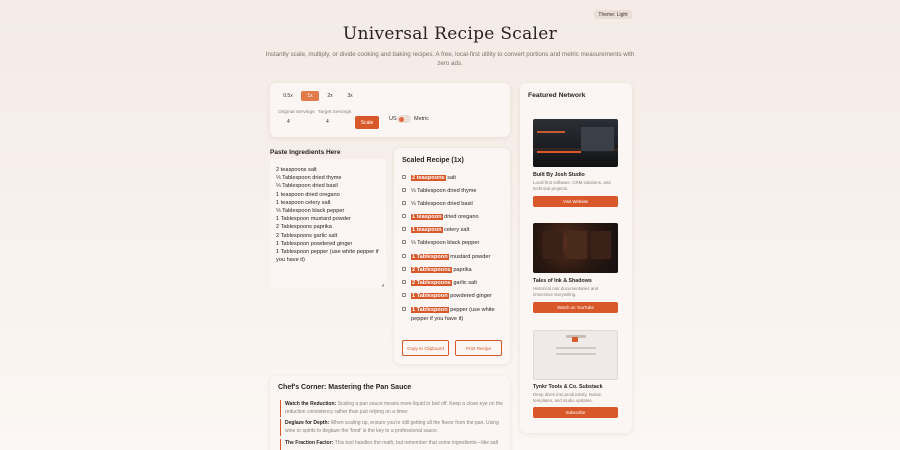 The height and width of the screenshot is (450, 900). I want to click on thumbnail-tile, so click(553, 245).